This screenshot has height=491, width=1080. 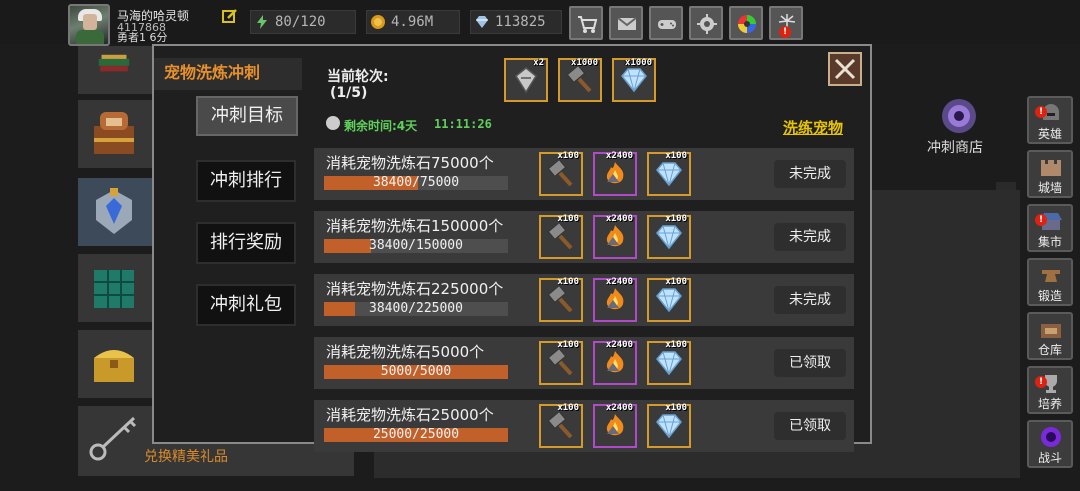 I want to click on market-alert-badge: !, so click(x=1041, y=220).